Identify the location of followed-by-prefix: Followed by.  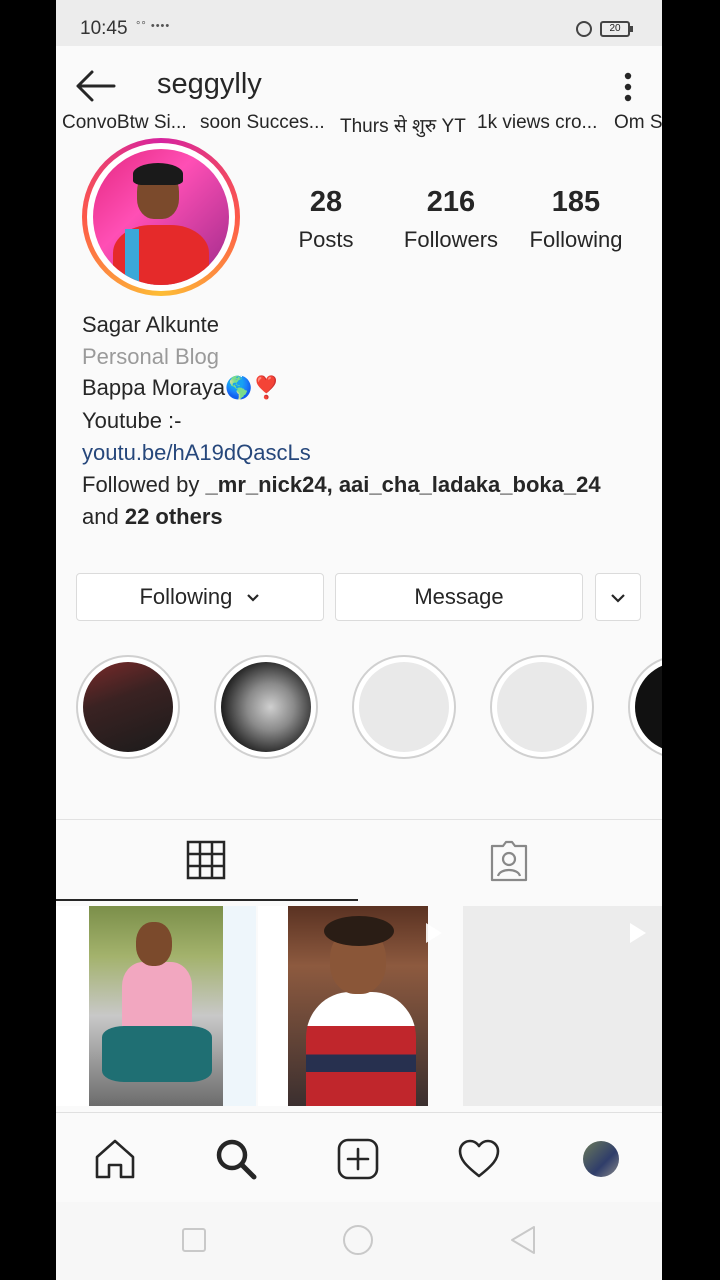
(144, 484).